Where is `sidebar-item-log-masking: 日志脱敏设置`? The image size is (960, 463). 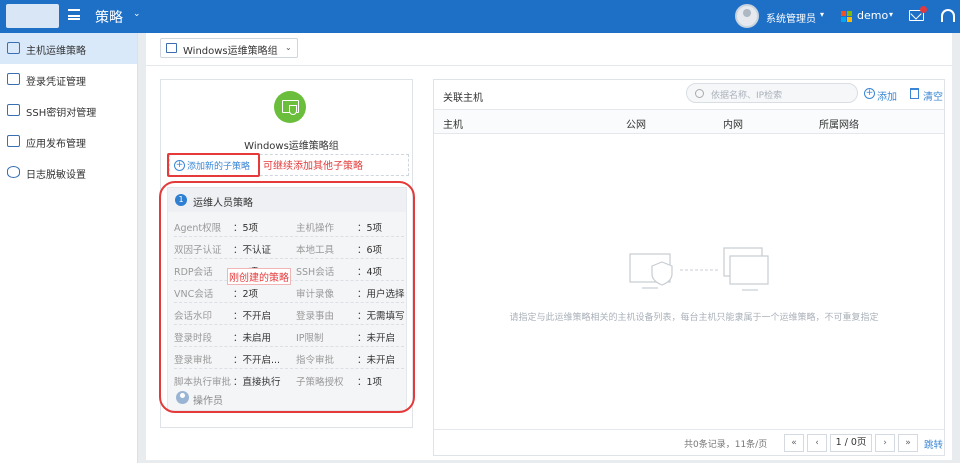
sidebar-item-log-masking: 日志脱敏设置 is located at coordinates (68, 172).